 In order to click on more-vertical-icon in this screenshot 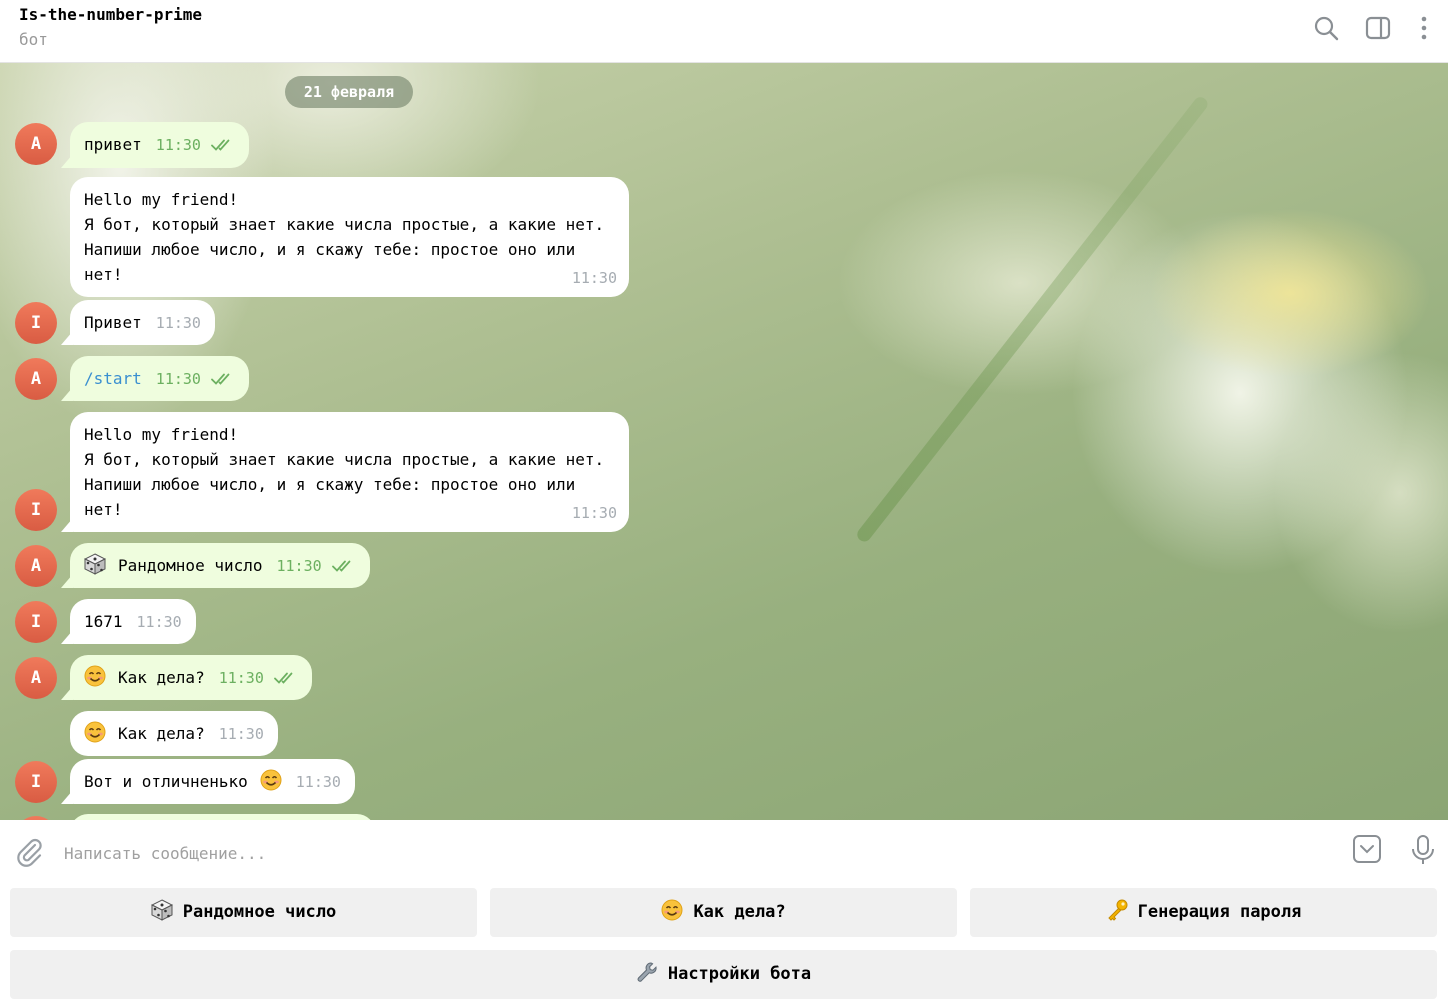, I will do `click(1424, 28)`.